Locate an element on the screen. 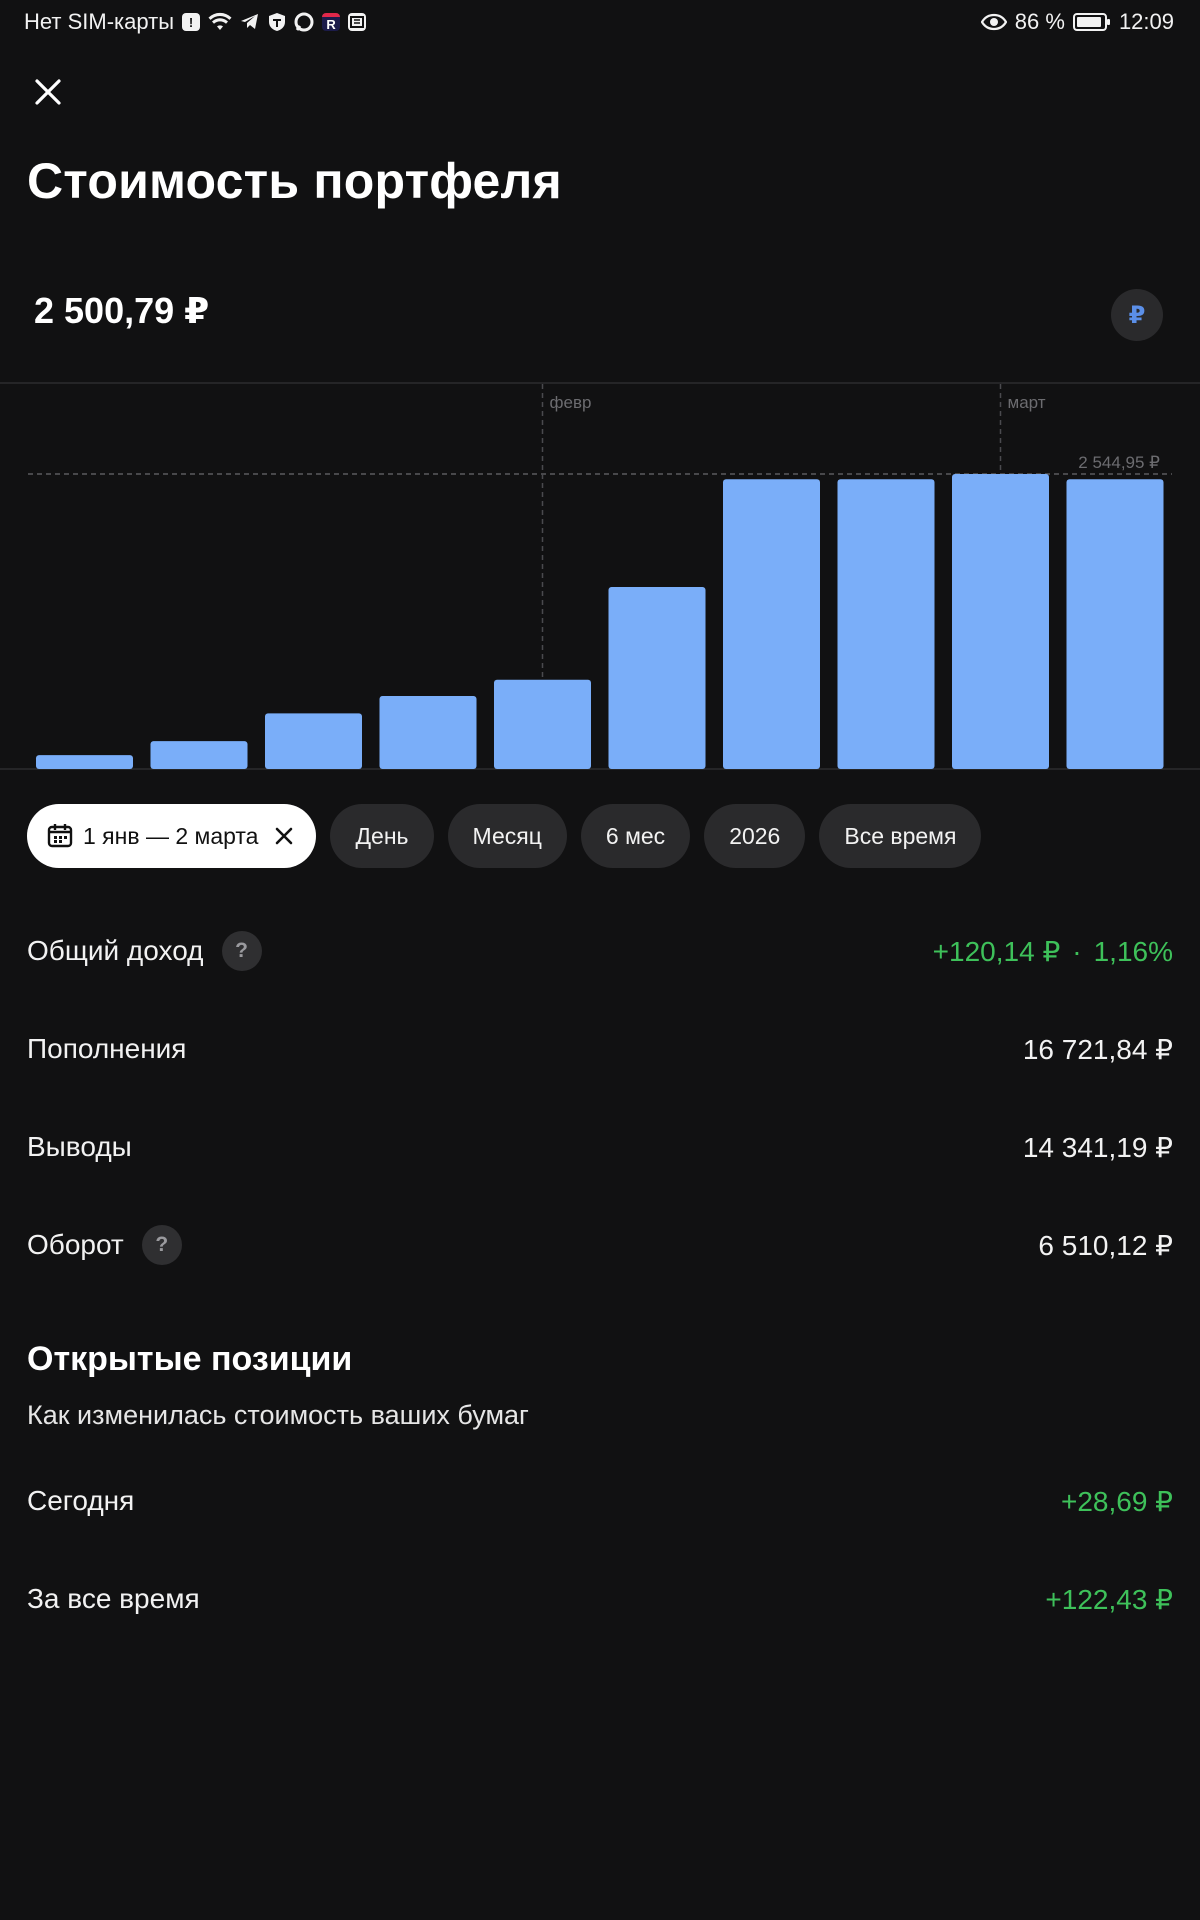 The image size is (1200, 1920). stat-turnover-label: Оборот is located at coordinates (75, 1244).